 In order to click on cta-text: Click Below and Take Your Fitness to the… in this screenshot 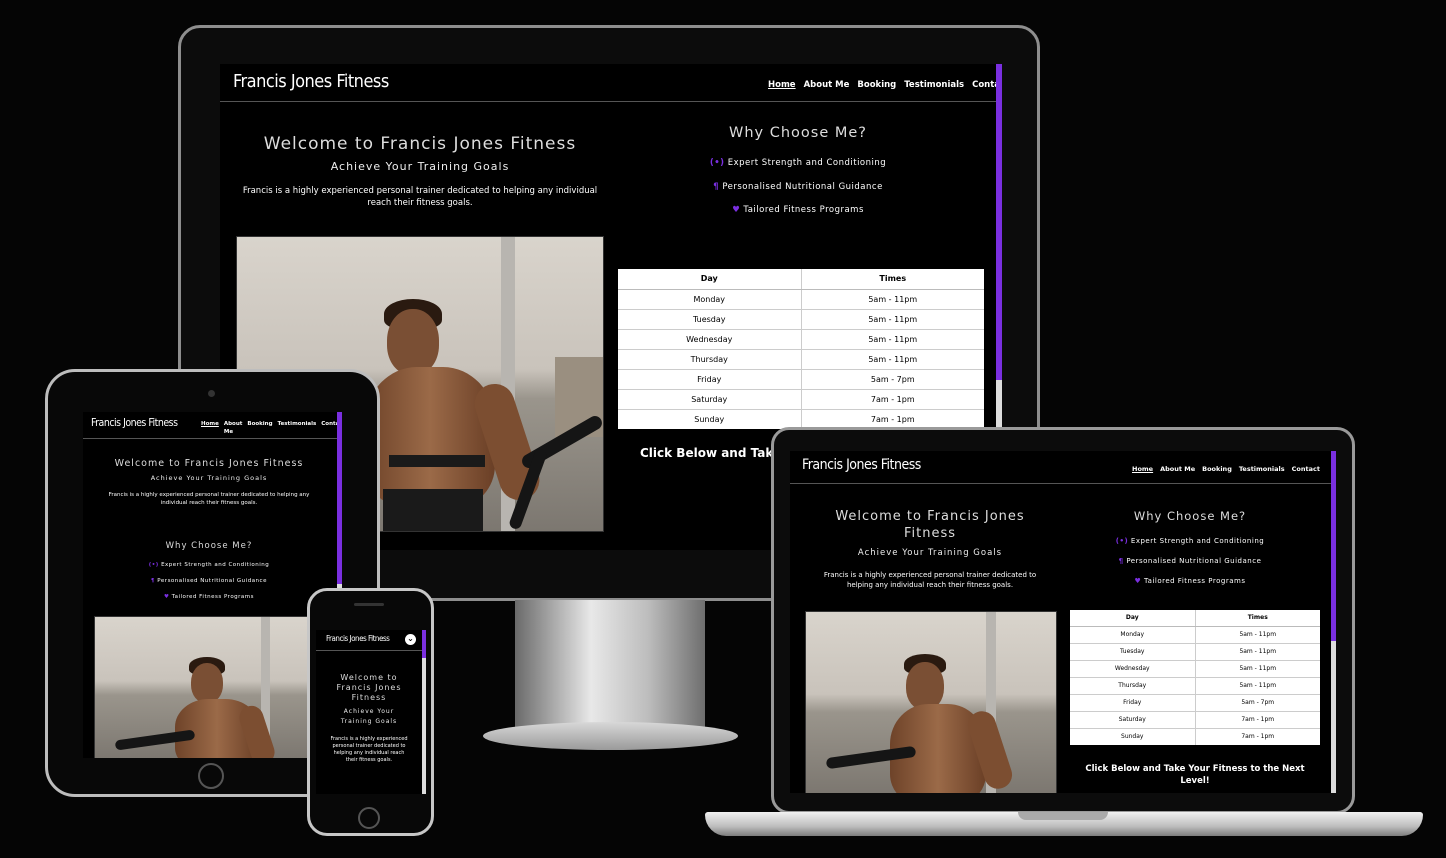, I will do `click(1195, 775)`.